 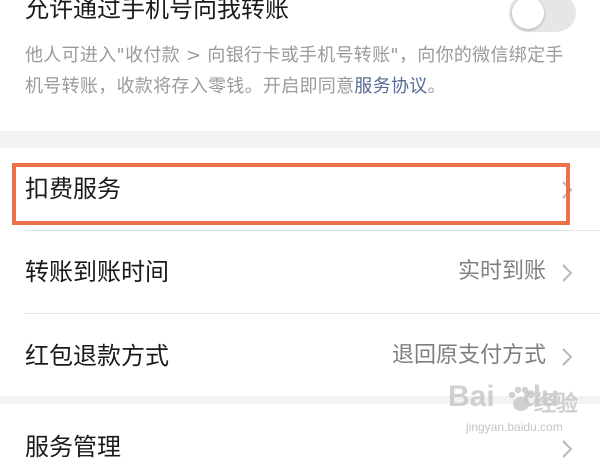 I want to click on description-end: 。, so click(x=436, y=86).